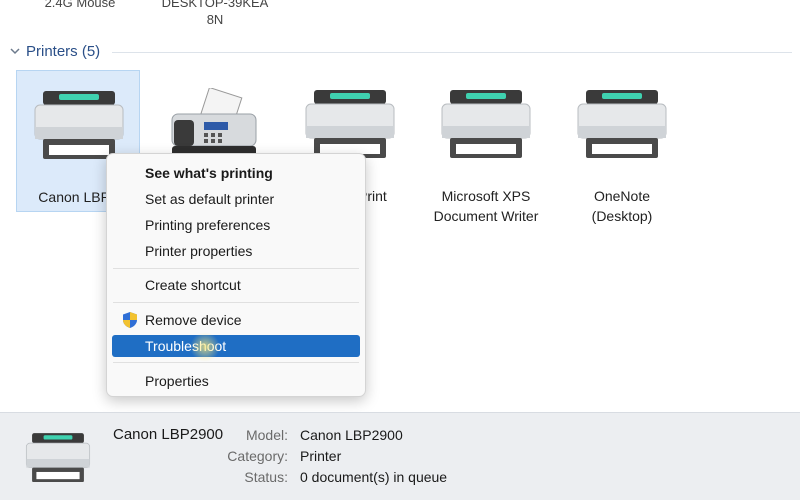  What do you see at coordinates (236, 346) in the screenshot?
I see `menu-item-troubleshoot: Troubleshoot` at bounding box center [236, 346].